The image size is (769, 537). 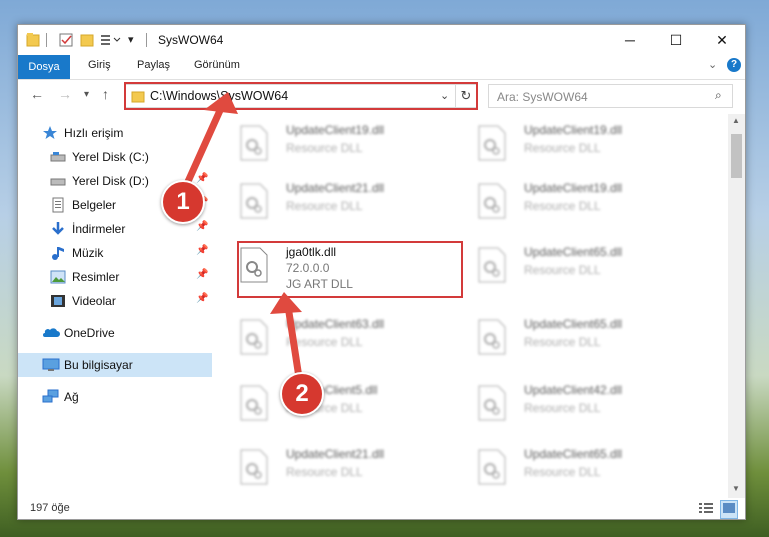 I want to click on callout-arrow-2-head, so click(x=286, y=303).